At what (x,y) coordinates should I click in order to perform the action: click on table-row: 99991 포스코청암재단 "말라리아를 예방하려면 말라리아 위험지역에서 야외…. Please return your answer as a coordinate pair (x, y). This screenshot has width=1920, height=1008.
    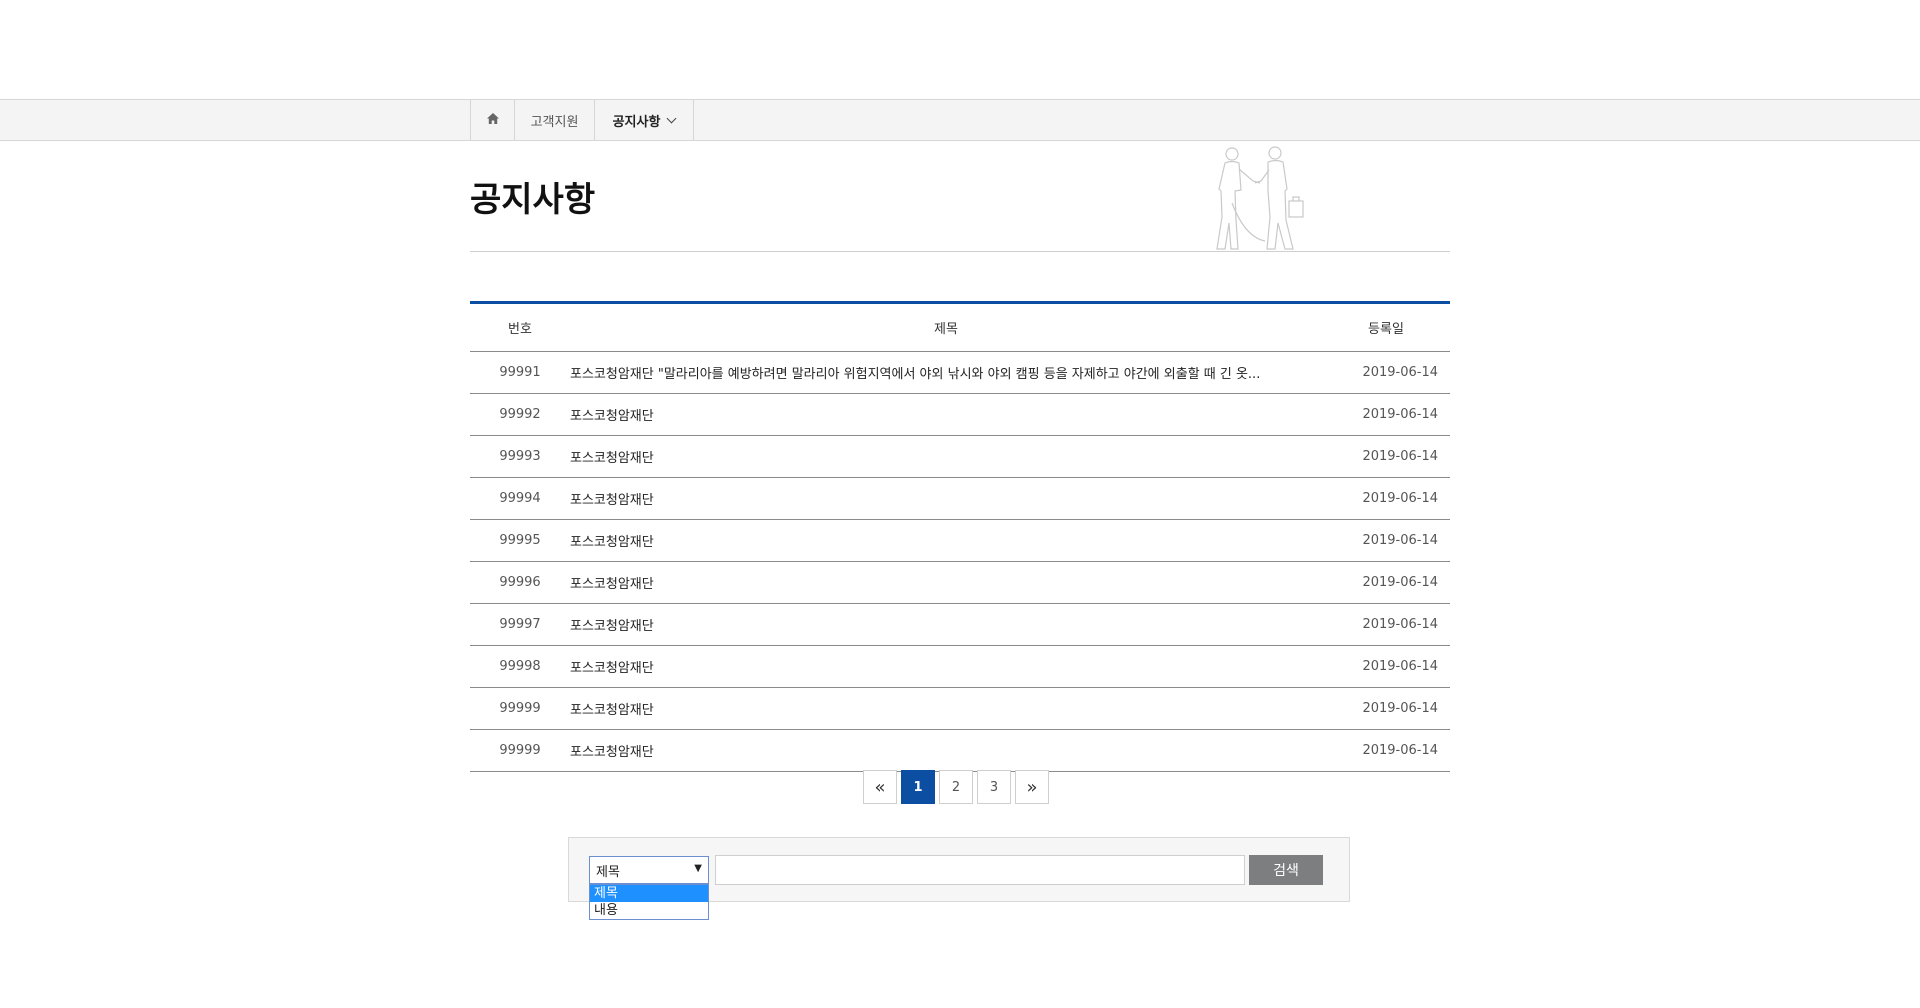
    Looking at the image, I should click on (960, 372).